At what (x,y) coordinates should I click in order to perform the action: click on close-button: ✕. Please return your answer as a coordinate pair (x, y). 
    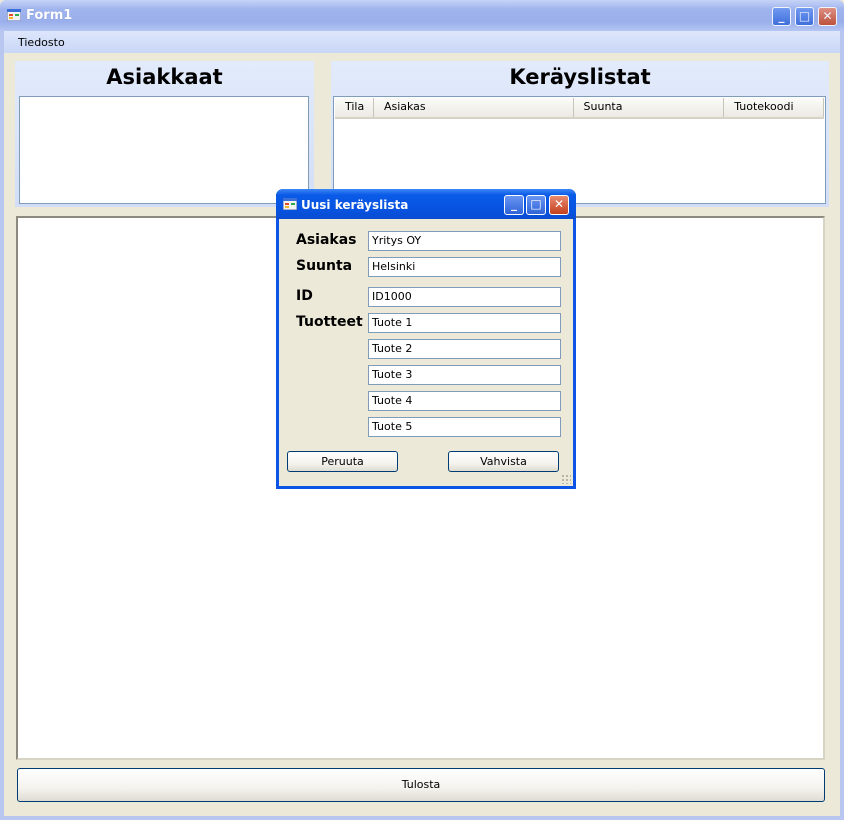
    Looking at the image, I should click on (827, 16).